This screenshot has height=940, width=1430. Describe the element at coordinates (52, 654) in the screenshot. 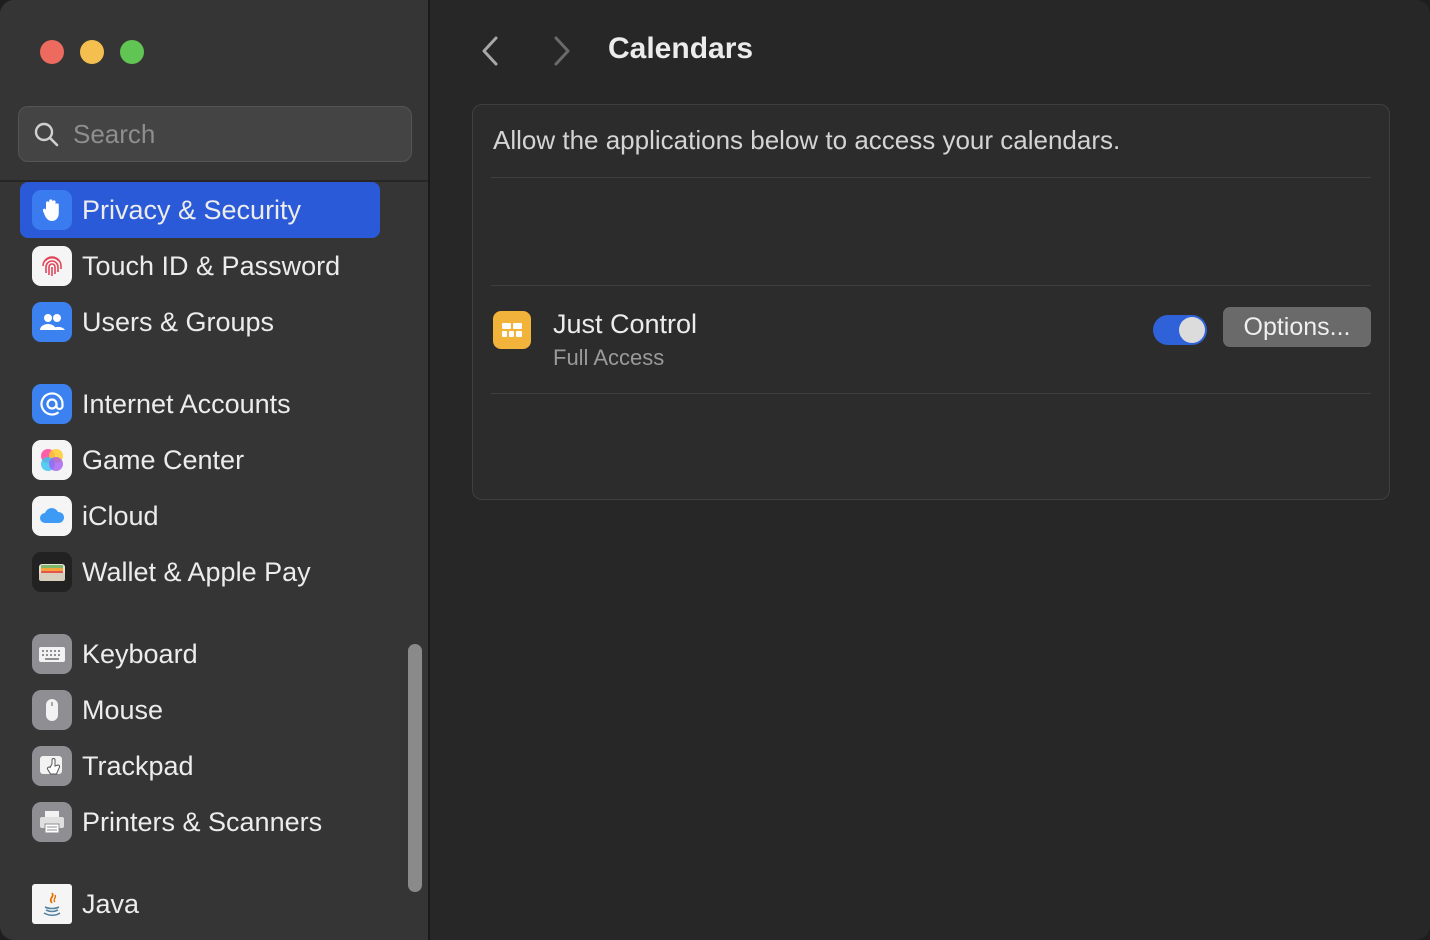

I see `keyboard-icon` at that location.